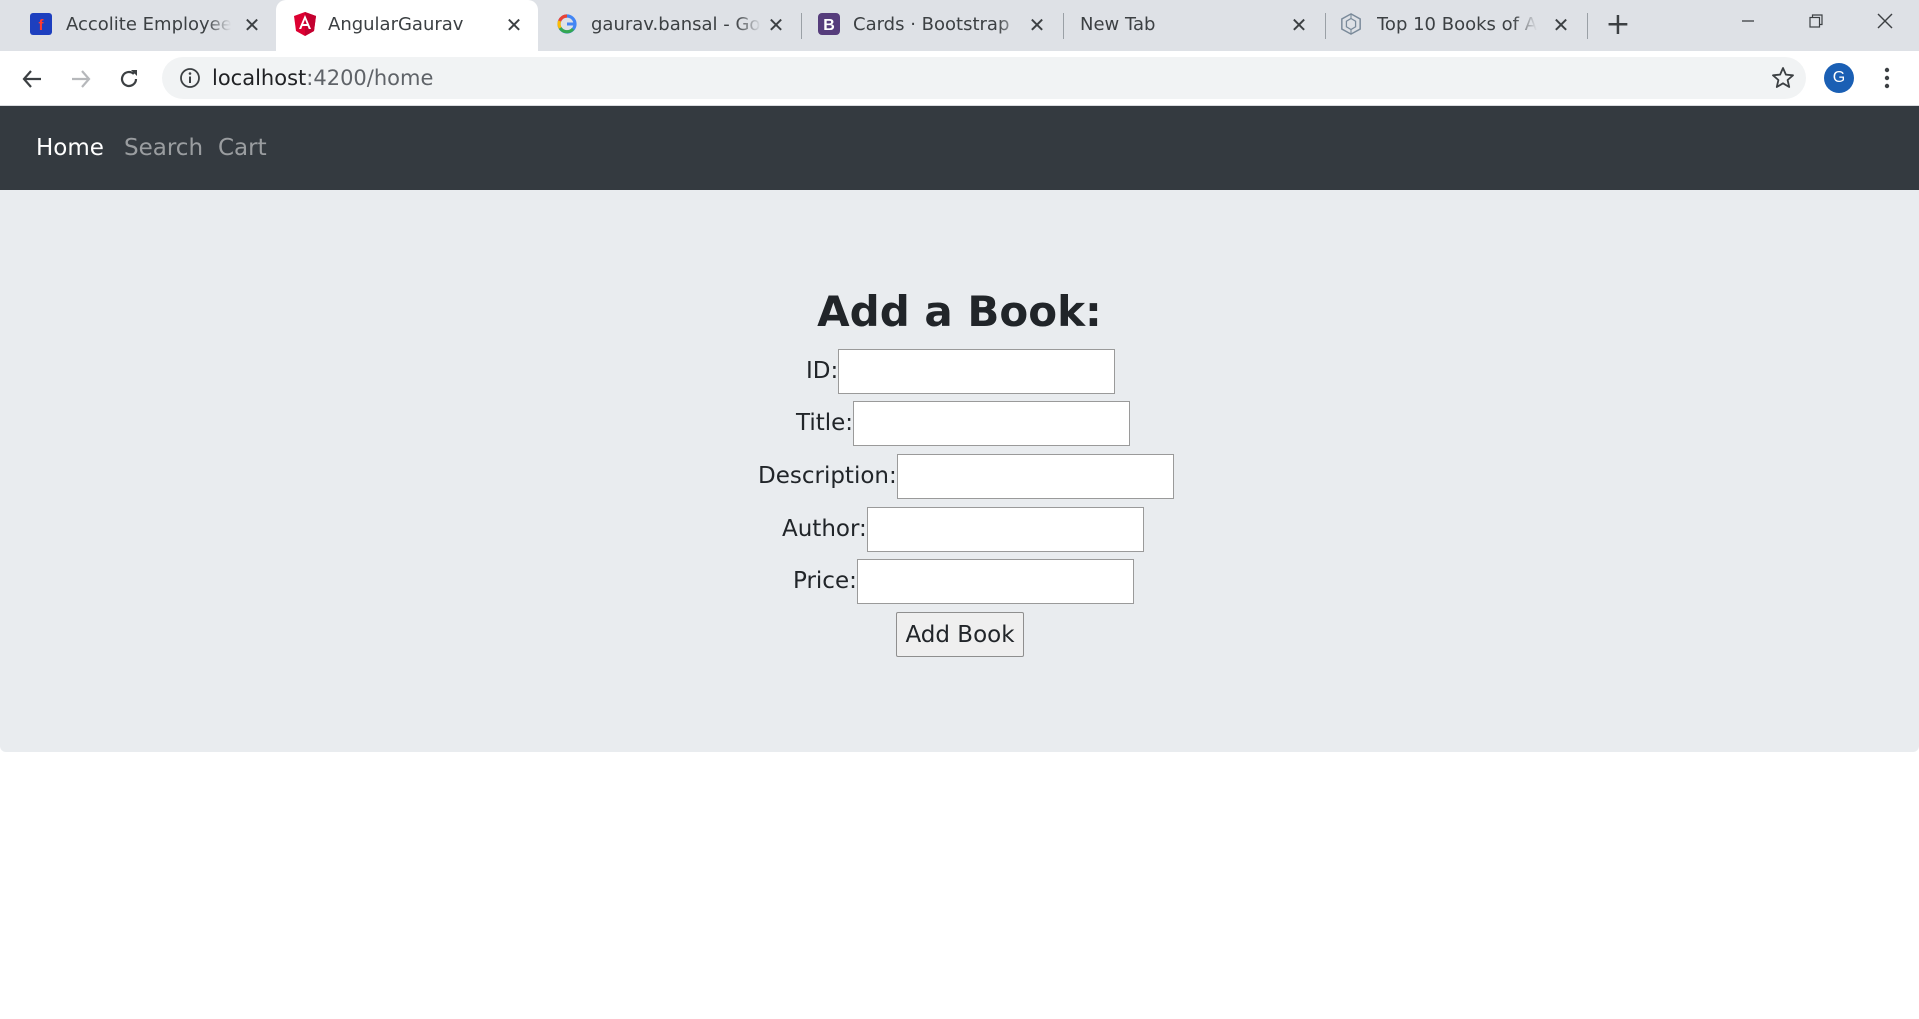 The width and height of the screenshot is (1919, 1019). What do you see at coordinates (1195, 25) in the screenshot?
I see `tab-new-tab: New Tab ✕` at bounding box center [1195, 25].